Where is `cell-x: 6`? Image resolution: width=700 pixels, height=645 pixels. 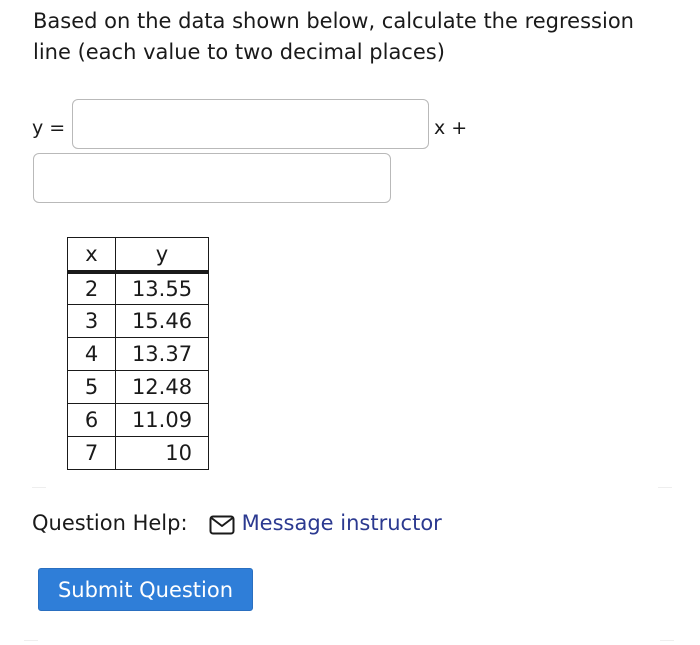 cell-x: 6 is located at coordinates (91, 420).